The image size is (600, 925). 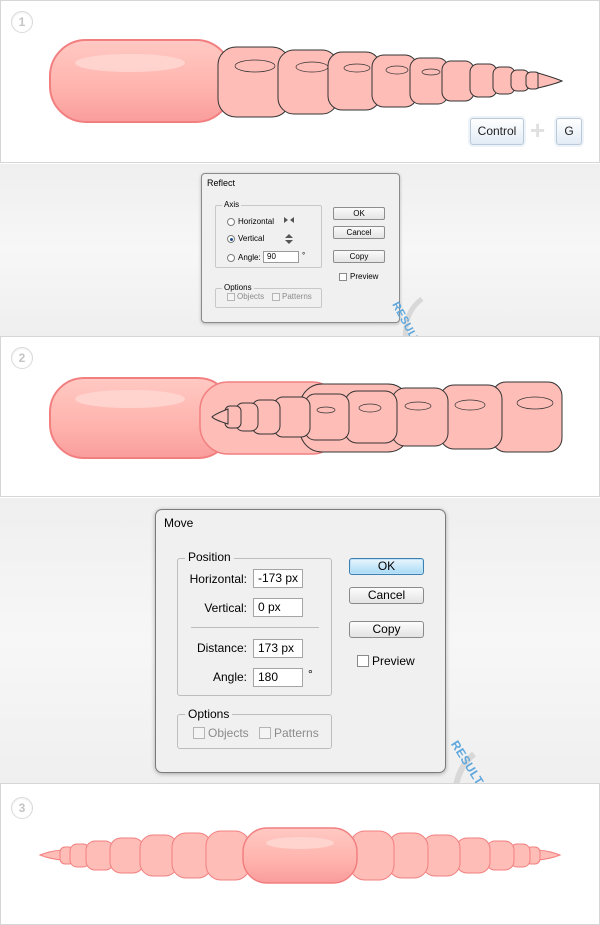 What do you see at coordinates (278, 578) in the screenshot?
I see `horizontal-input: -173 px` at bounding box center [278, 578].